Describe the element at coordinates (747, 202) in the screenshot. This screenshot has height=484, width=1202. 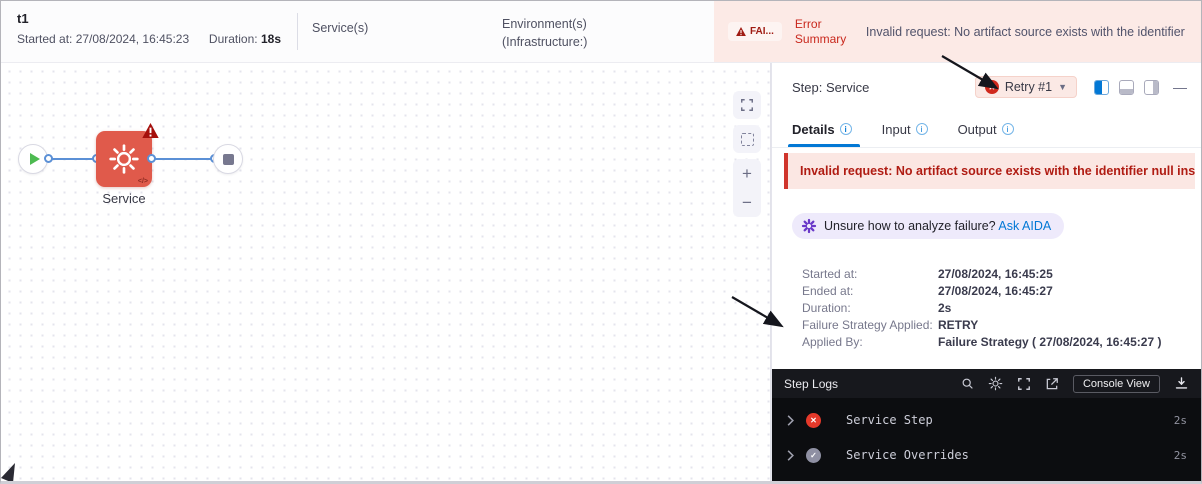
I see `zoom-out-button: −` at that location.